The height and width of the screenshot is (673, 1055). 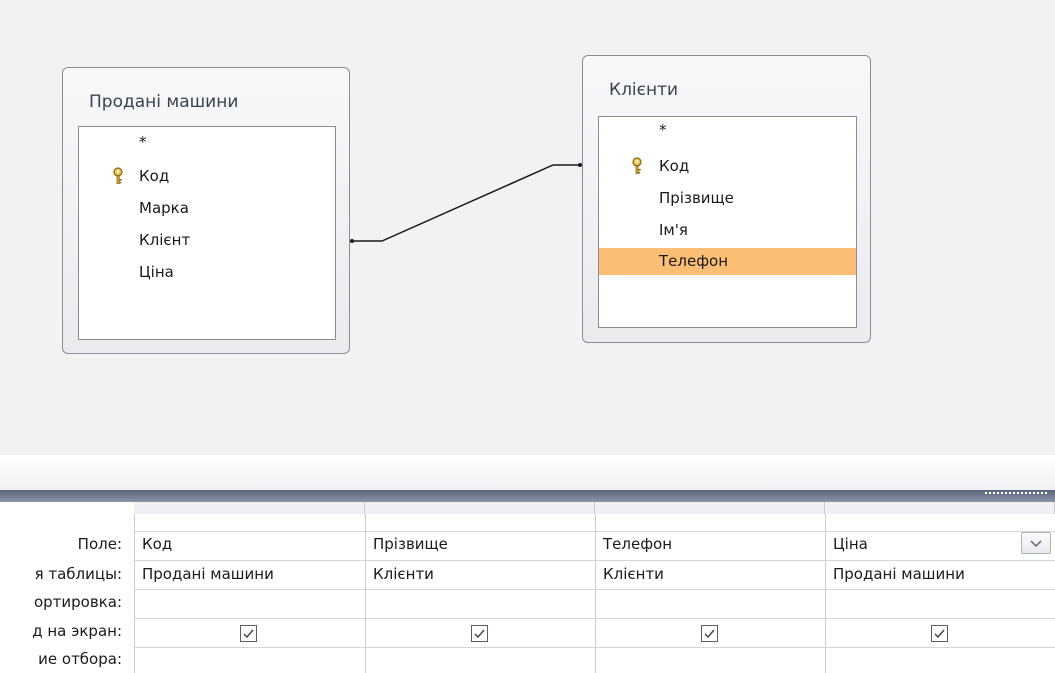 I want to click on cell-field: Телефон, so click(x=637, y=544).